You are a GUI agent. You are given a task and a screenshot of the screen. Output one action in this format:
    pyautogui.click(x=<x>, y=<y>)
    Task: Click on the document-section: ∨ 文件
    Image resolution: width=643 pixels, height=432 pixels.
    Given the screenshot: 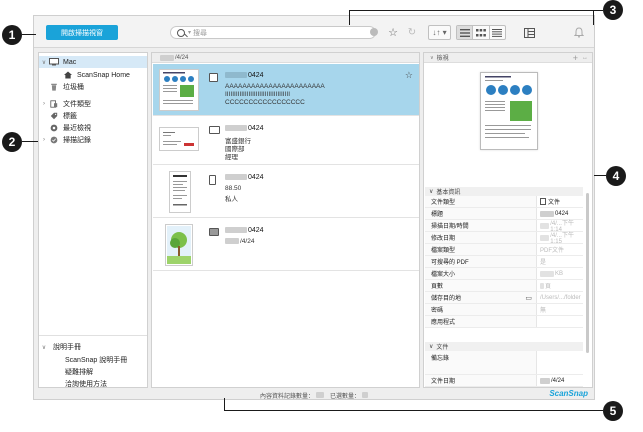 What is the action you would take?
    pyautogui.click(x=504, y=346)
    